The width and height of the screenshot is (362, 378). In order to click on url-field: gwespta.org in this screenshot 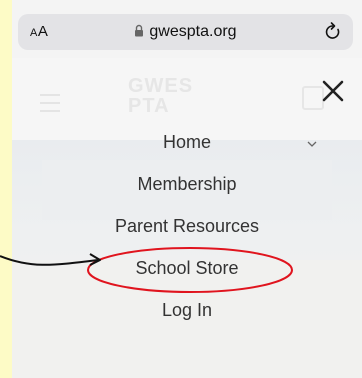, I will do `click(185, 32)`.